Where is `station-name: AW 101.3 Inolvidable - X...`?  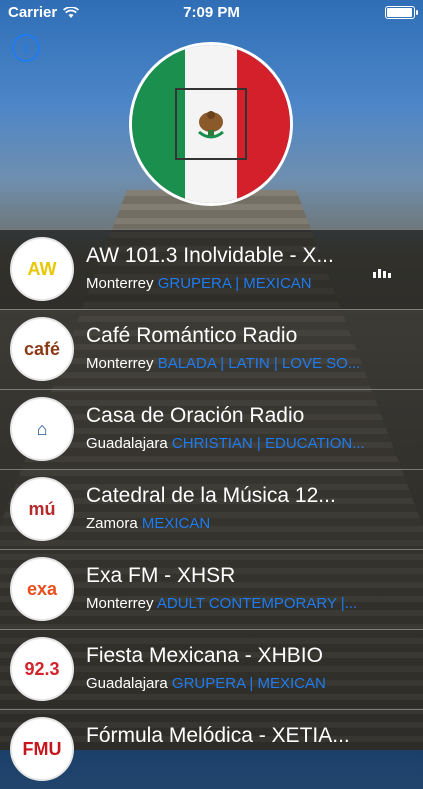
station-name: AW 101.3 Inolvidable - X... is located at coordinates (210, 255).